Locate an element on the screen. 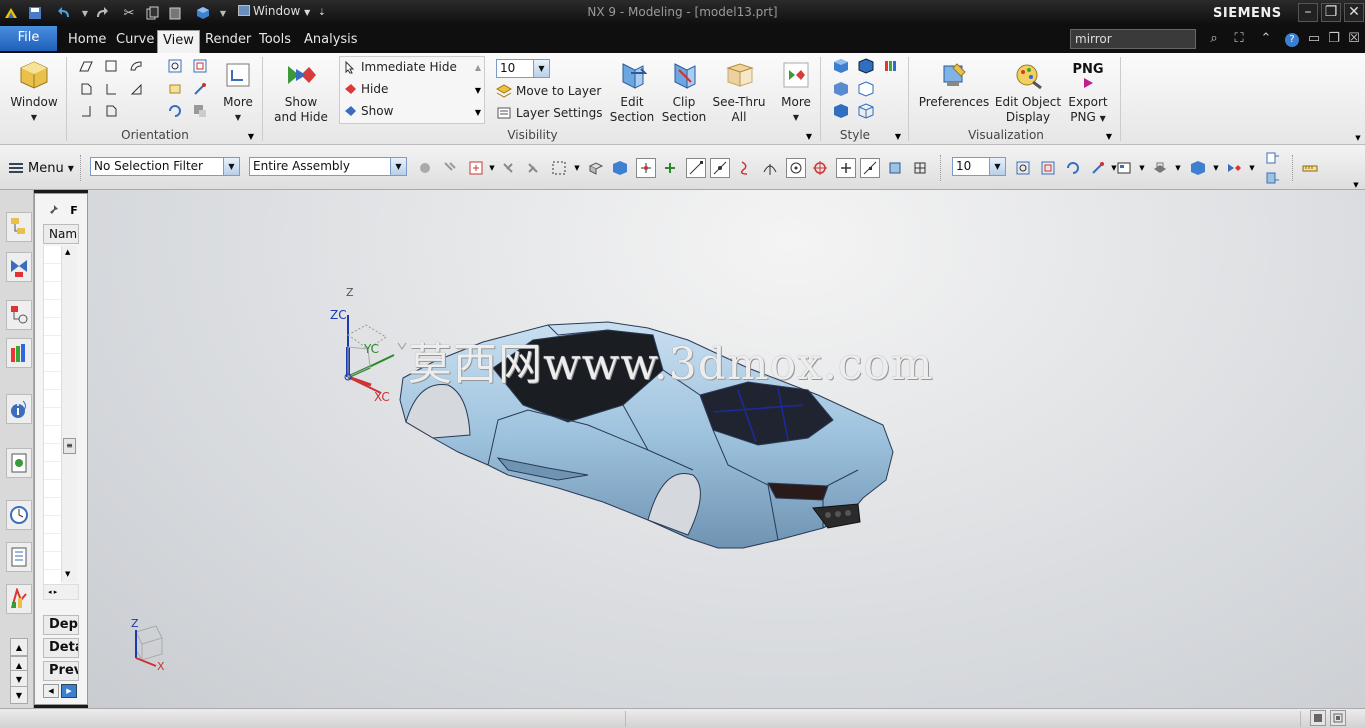 The width and height of the screenshot is (1365, 728). collapse-ribbon-icon: ⌃ is located at coordinates (1266, 39).